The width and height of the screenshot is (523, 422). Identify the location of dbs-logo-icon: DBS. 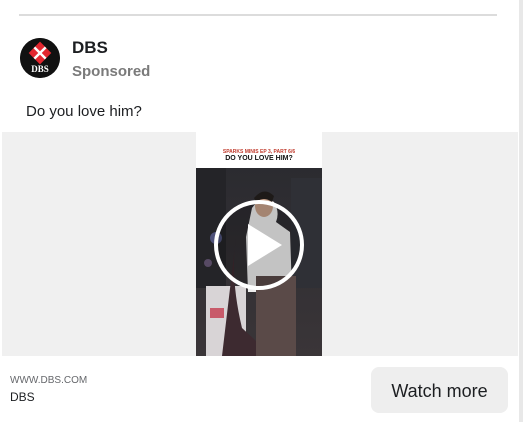
(40, 58).